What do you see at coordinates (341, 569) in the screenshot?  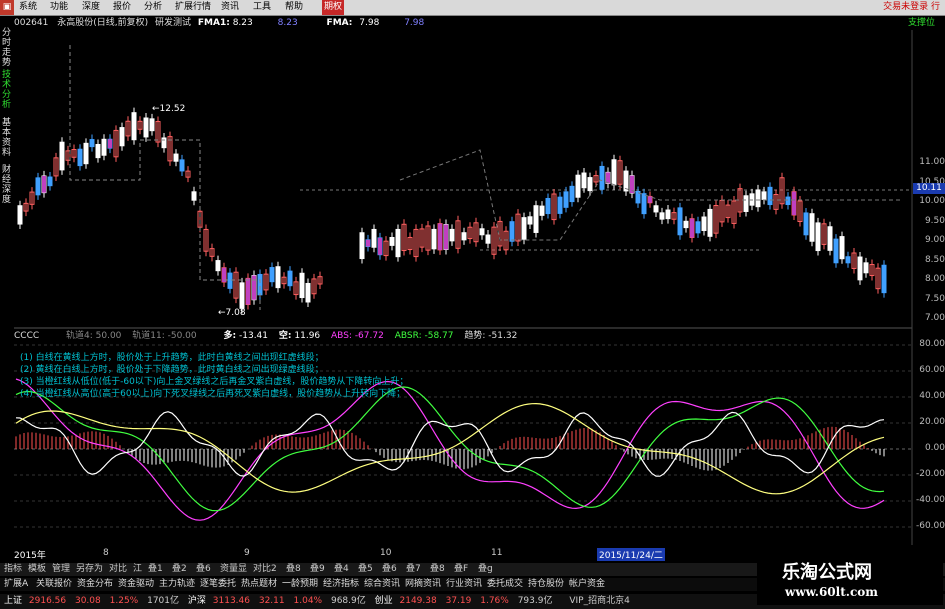 I see `toolbar-item: 叠4` at bounding box center [341, 569].